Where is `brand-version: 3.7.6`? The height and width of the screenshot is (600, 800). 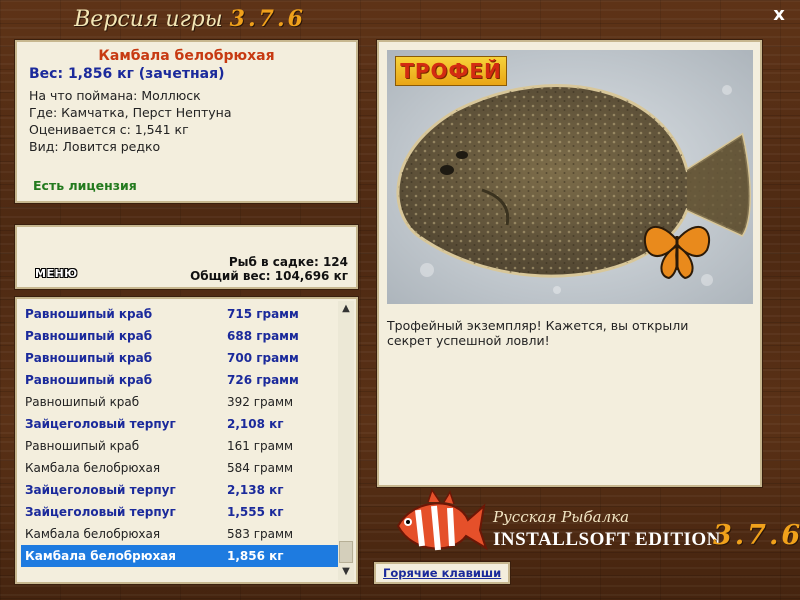 brand-version: 3.7.6 is located at coordinates (756, 535).